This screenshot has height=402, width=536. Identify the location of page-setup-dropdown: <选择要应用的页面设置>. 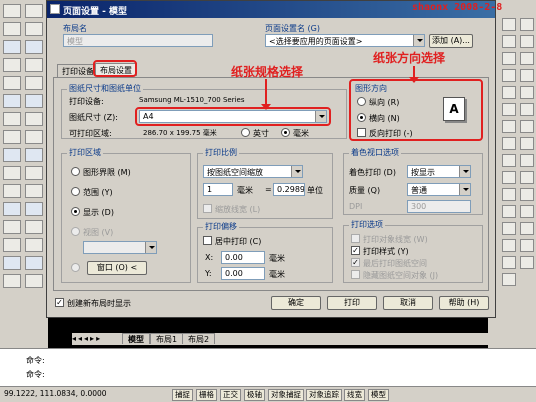
(345, 40).